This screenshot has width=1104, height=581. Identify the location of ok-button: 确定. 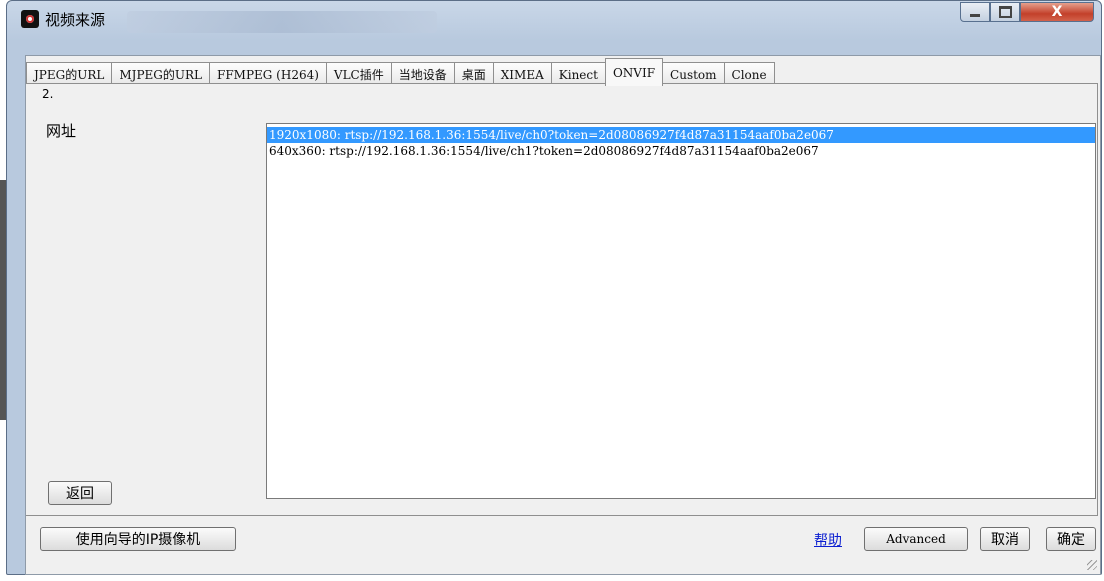
(1071, 539).